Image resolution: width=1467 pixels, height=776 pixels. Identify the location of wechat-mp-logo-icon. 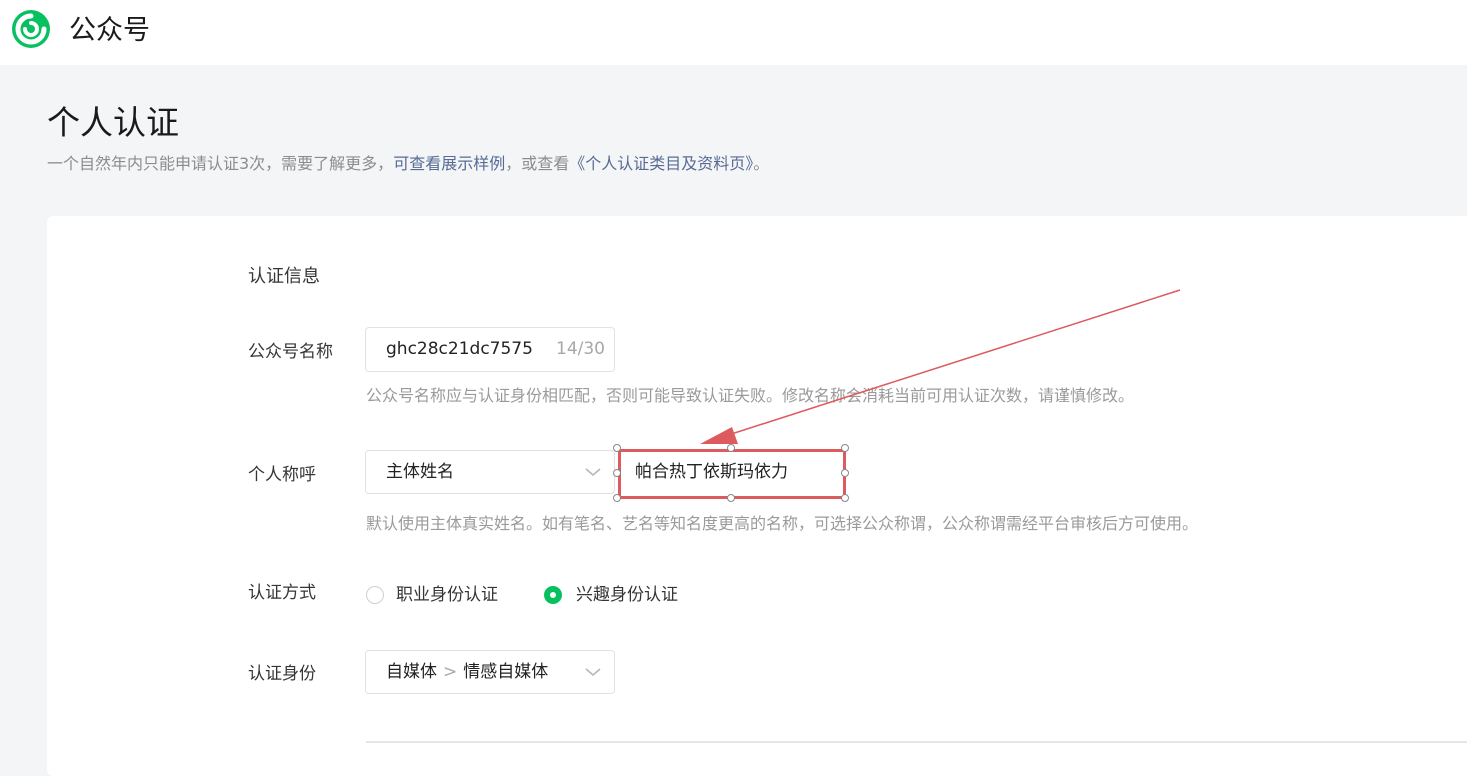
(31, 29).